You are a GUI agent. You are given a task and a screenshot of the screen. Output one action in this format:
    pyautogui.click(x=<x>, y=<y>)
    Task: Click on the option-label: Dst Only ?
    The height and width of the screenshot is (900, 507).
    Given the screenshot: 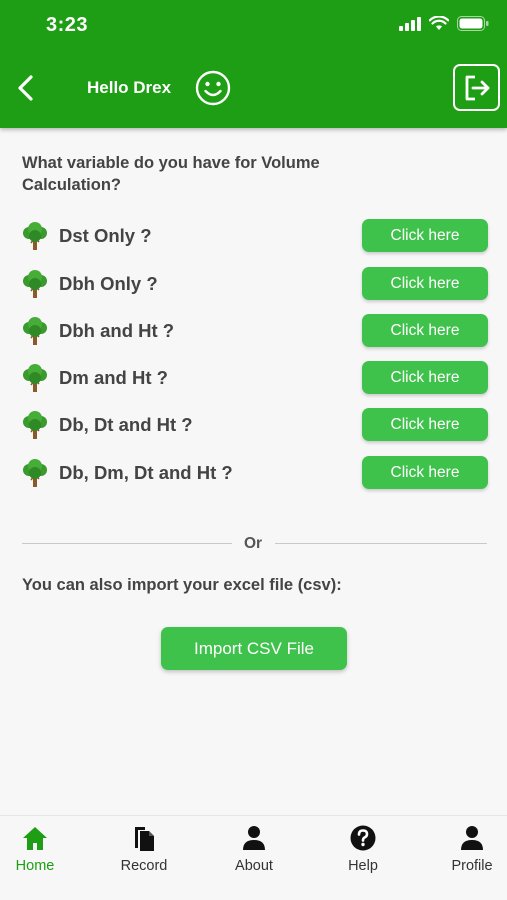 What is the action you would take?
    pyautogui.click(x=105, y=235)
    